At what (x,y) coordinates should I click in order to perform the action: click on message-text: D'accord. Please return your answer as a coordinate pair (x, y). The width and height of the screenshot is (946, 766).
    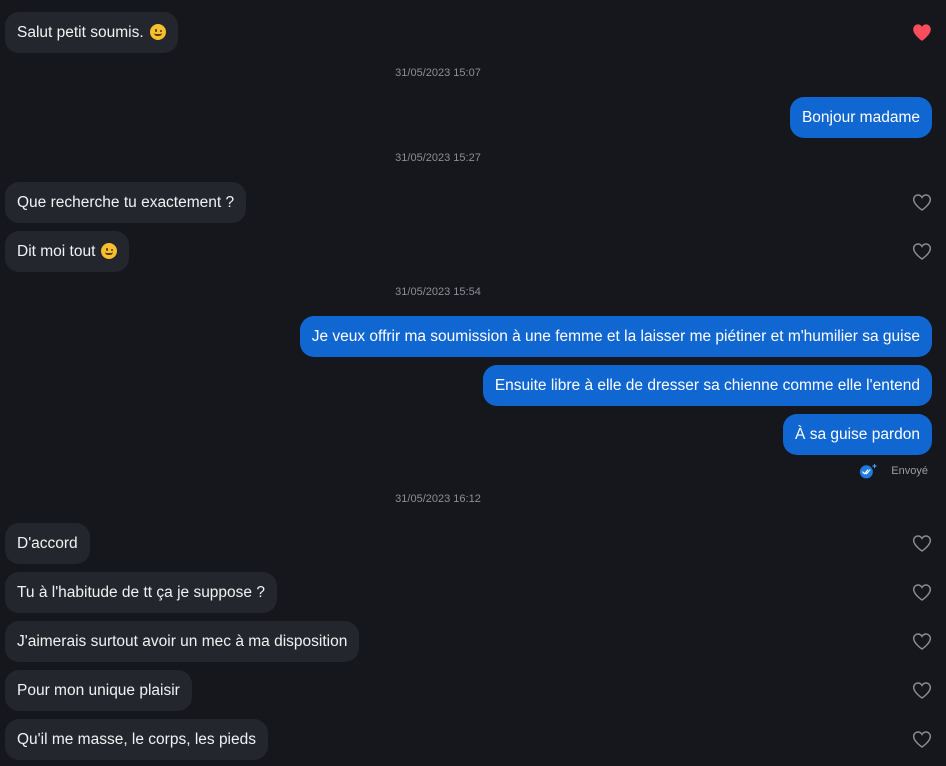
    Looking at the image, I should click on (47, 543).